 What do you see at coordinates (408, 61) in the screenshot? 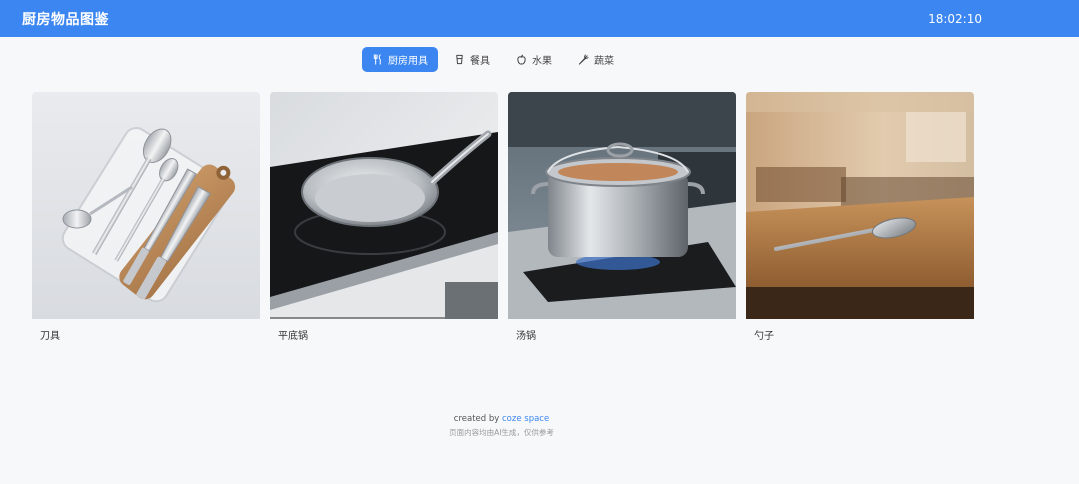
I see `tab-label: 厨房用具` at bounding box center [408, 61].